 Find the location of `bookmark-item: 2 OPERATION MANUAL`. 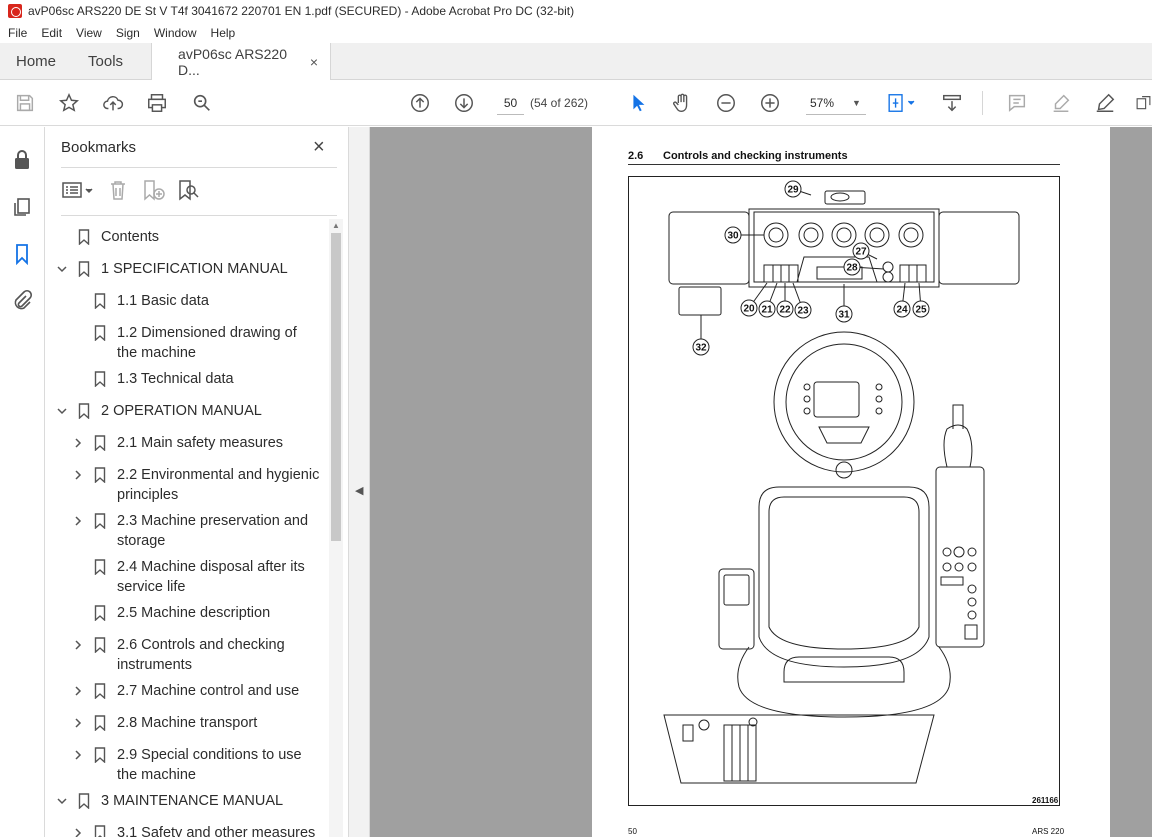

bookmark-item: 2 OPERATION MANUAL is located at coordinates (187, 411).